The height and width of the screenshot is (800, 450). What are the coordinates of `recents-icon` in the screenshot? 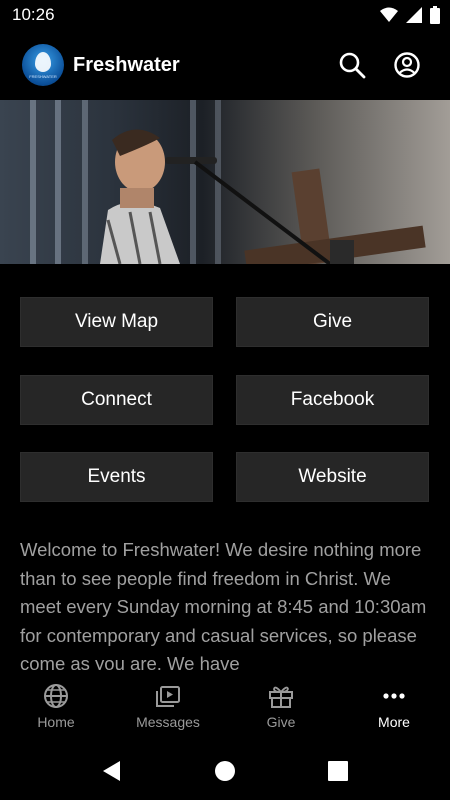 It's located at (338, 771).